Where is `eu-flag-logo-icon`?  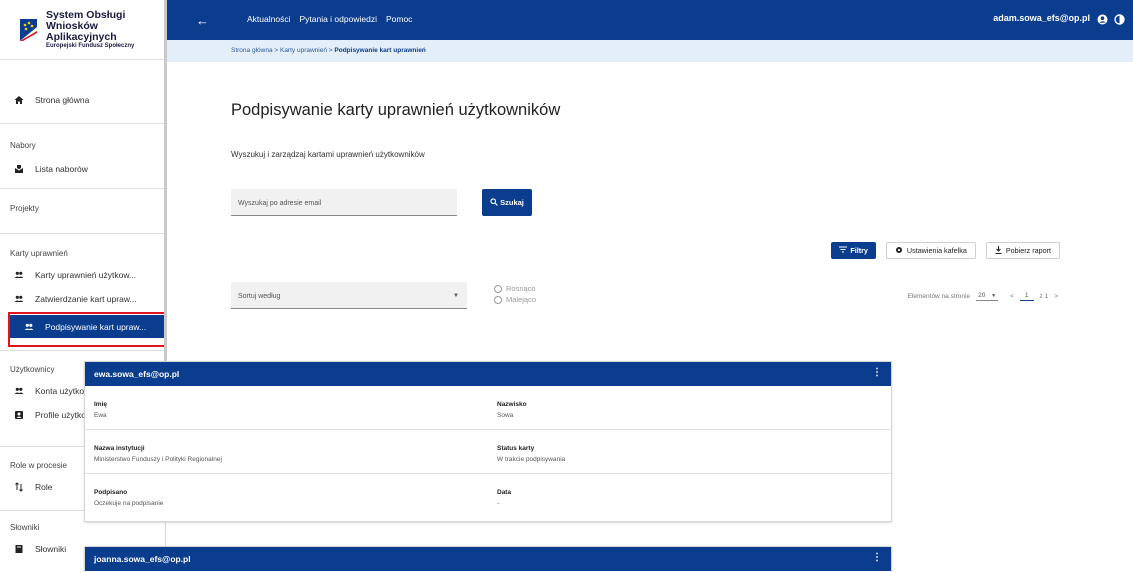 eu-flag-logo-icon is located at coordinates (28, 29).